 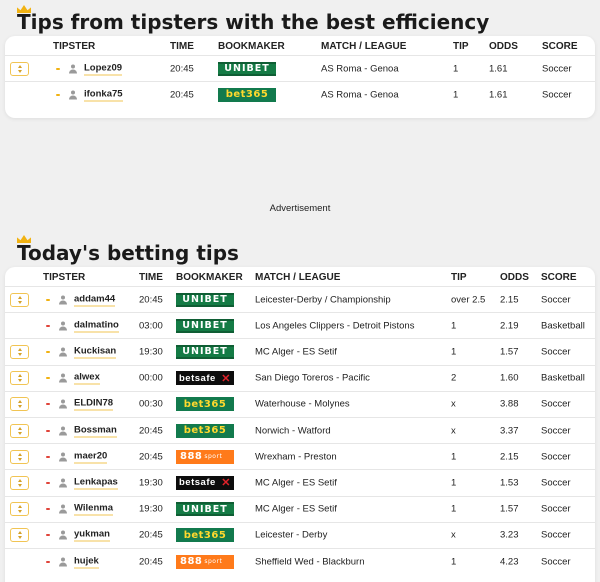 What do you see at coordinates (509, 509) in the screenshot?
I see `odds-cell: 1.57` at bounding box center [509, 509].